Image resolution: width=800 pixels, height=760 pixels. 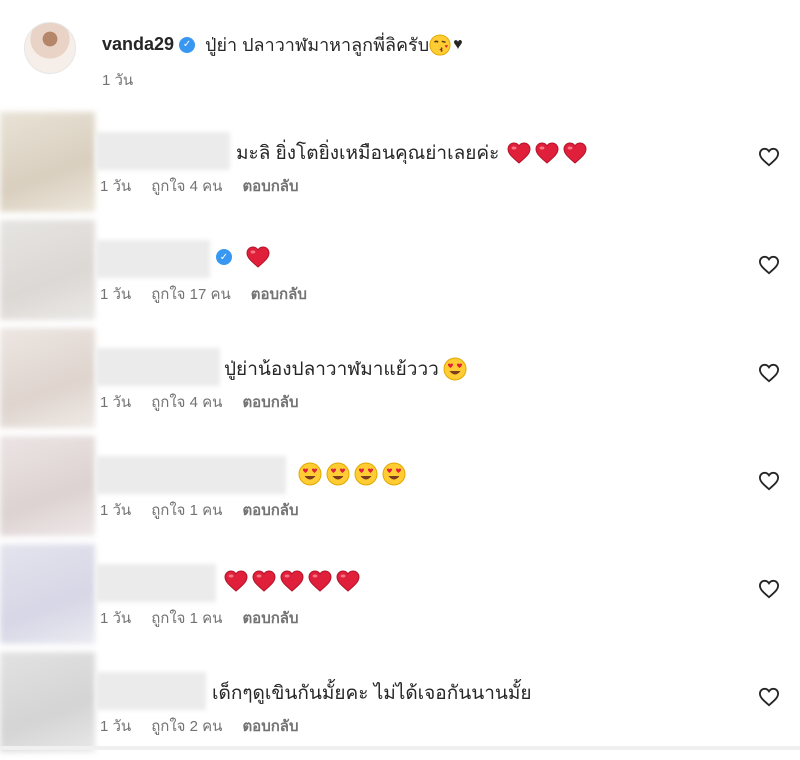 What do you see at coordinates (50, 48) in the screenshot?
I see `author-avatar` at bounding box center [50, 48].